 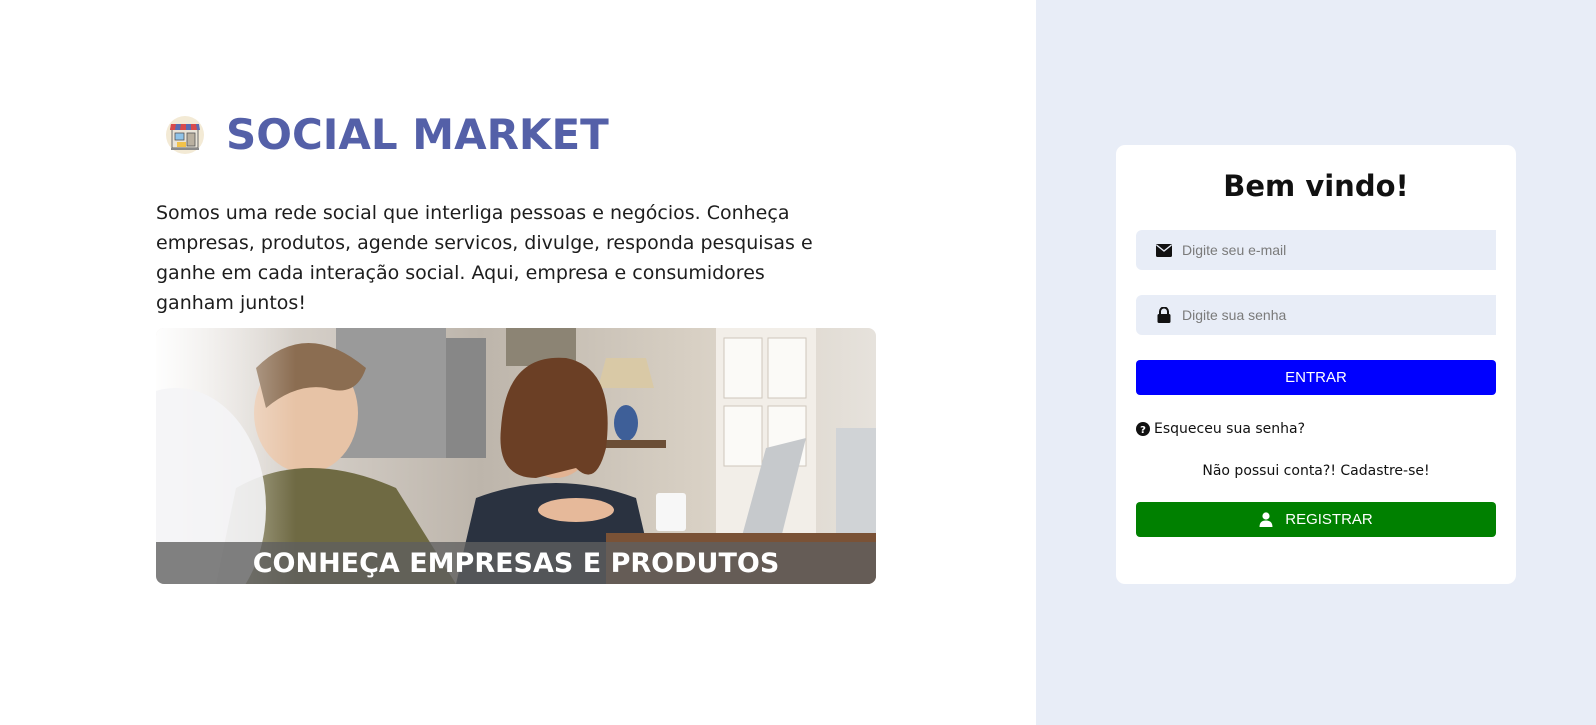 I want to click on login-title: Bem vindo!, so click(x=1316, y=186).